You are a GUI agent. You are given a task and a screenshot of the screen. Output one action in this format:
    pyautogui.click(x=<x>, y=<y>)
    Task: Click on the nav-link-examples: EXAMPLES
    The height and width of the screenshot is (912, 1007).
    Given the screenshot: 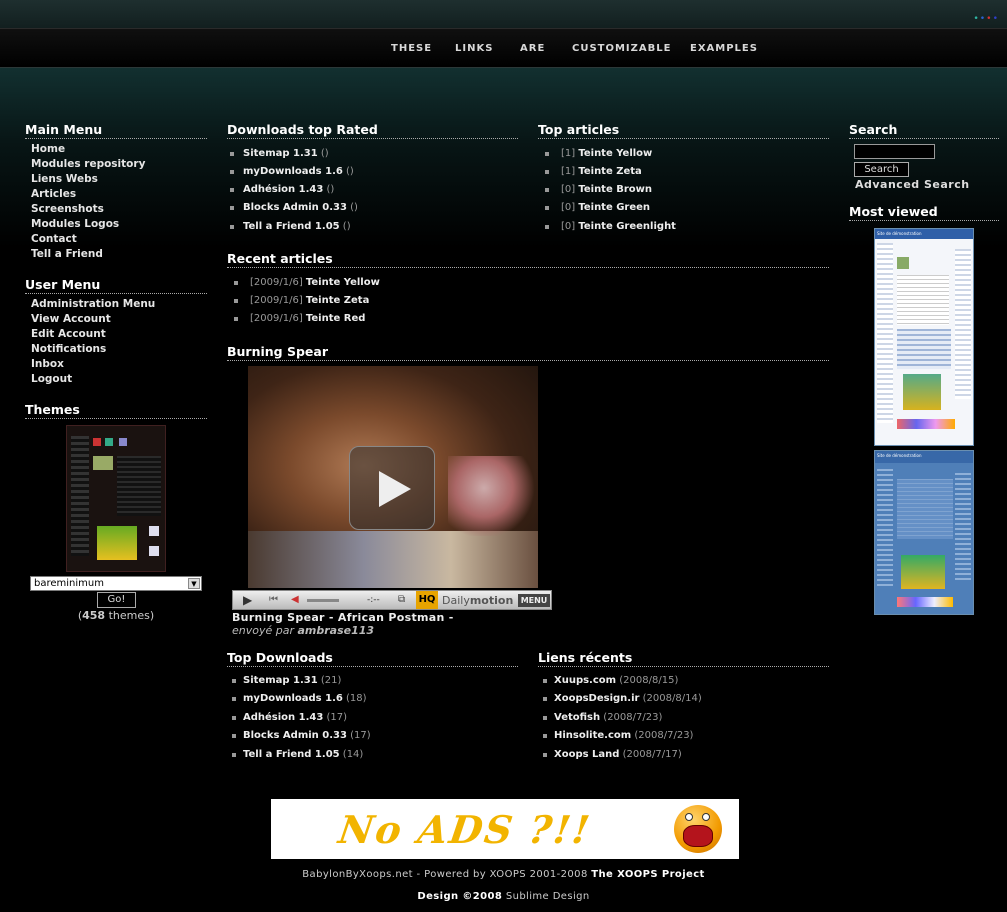 What is the action you would take?
    pyautogui.click(x=724, y=48)
    